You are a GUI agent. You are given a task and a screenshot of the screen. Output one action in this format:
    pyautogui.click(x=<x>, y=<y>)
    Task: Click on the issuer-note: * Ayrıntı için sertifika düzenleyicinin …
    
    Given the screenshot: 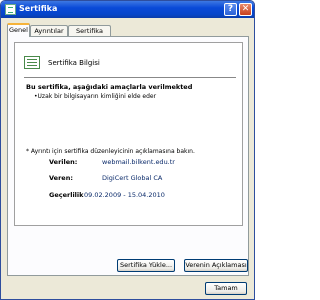 What is the action you would take?
    pyautogui.click(x=110, y=151)
    